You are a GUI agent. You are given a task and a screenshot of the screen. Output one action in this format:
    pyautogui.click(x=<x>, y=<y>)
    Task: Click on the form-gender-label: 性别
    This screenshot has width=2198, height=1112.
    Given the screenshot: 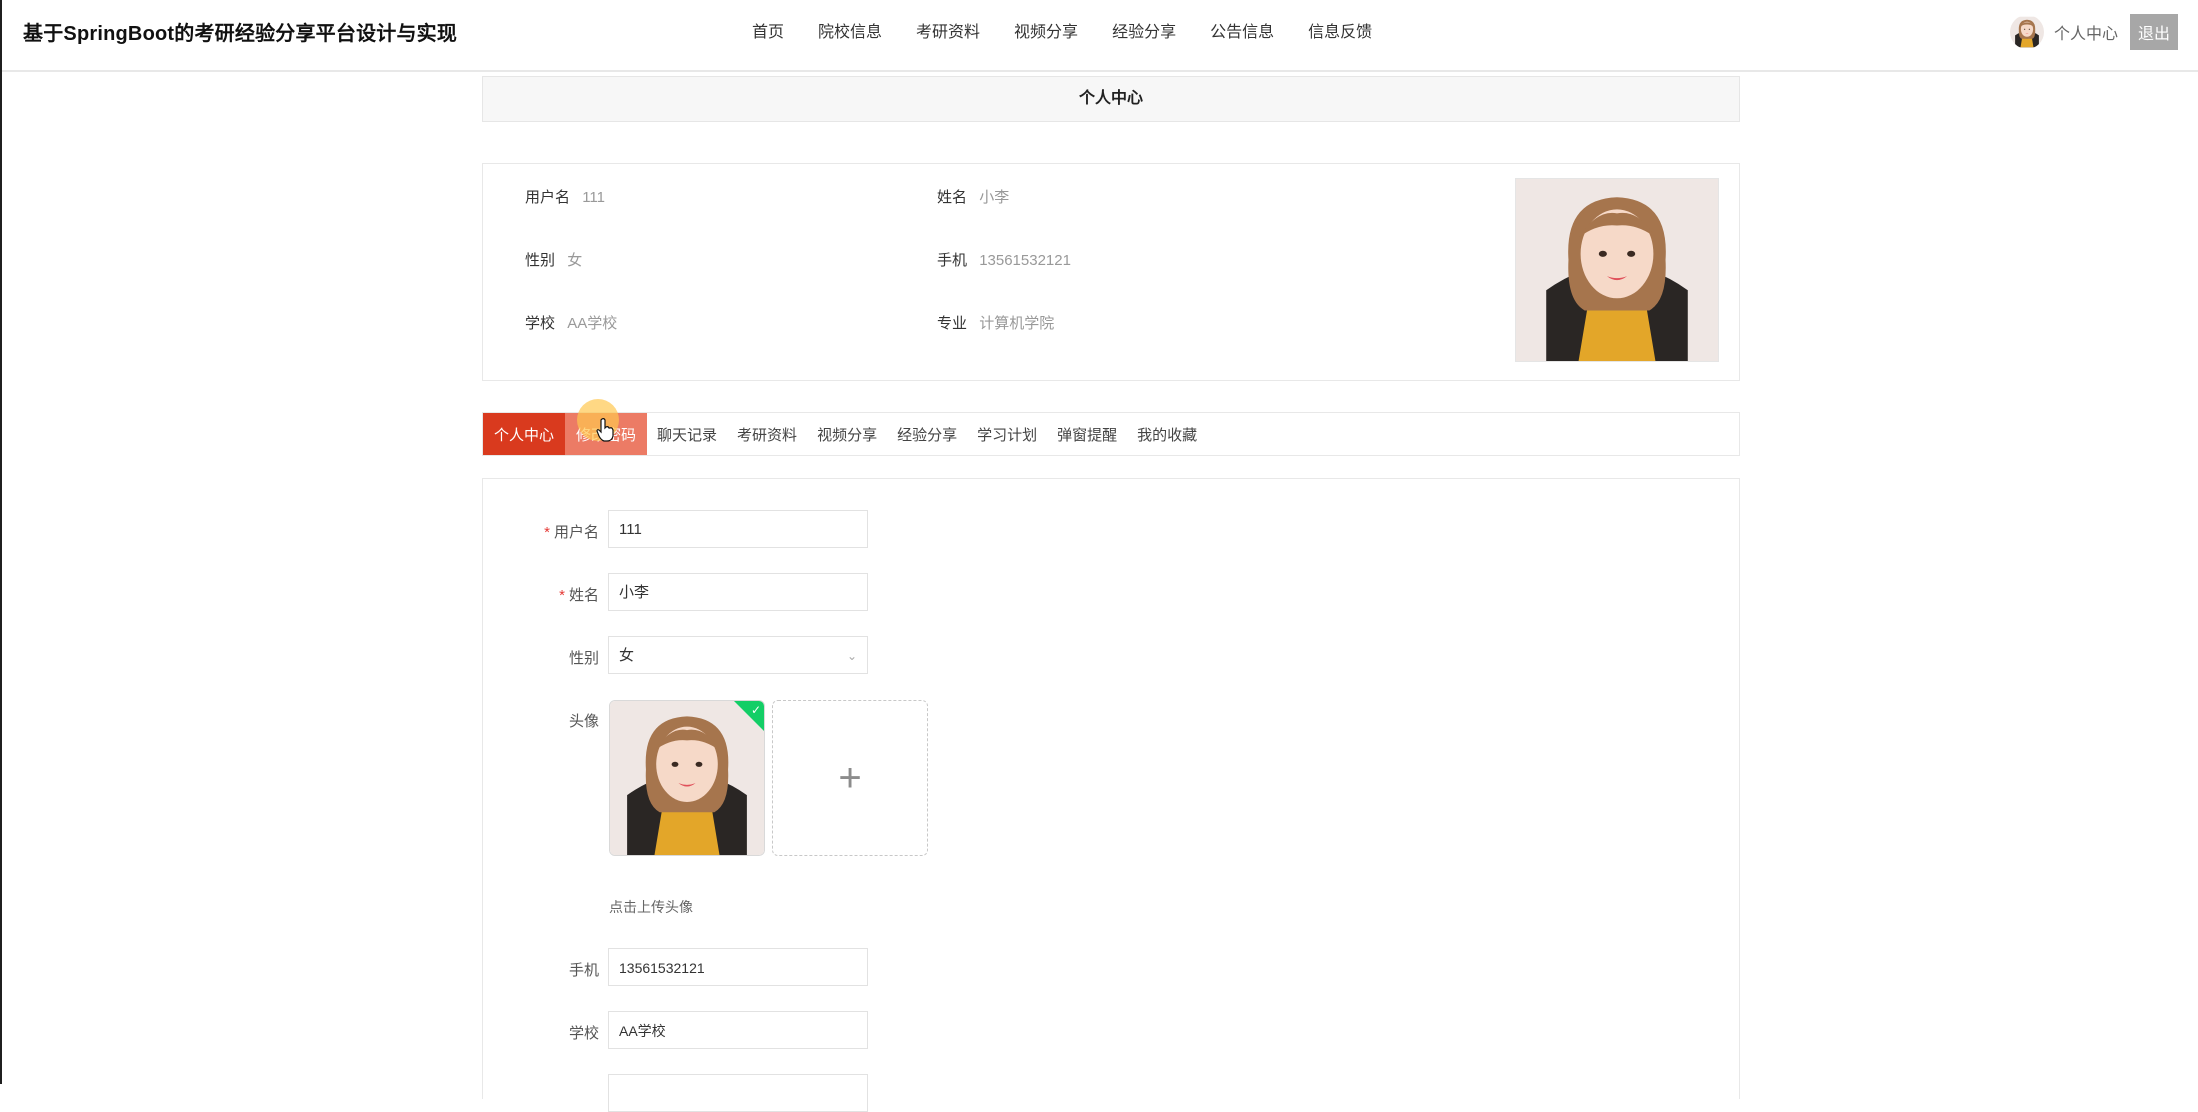 What is the action you would take?
    pyautogui.click(x=583, y=658)
    